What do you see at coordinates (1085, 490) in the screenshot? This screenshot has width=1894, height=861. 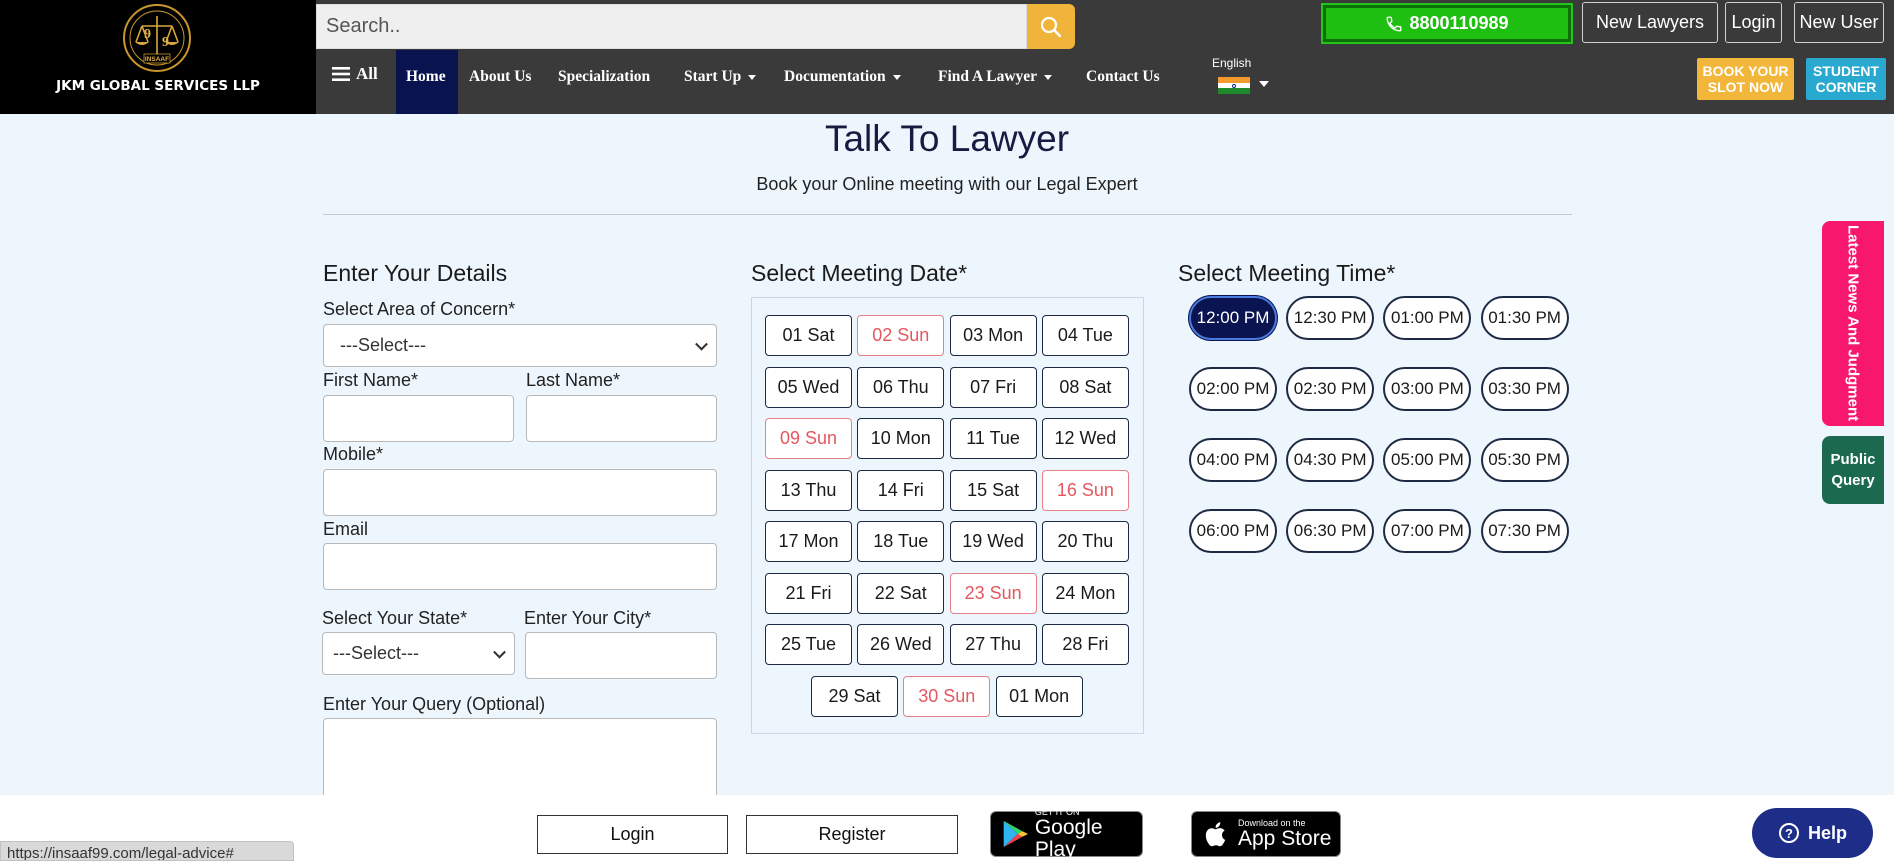 I see `date-option: 16 Sun` at bounding box center [1085, 490].